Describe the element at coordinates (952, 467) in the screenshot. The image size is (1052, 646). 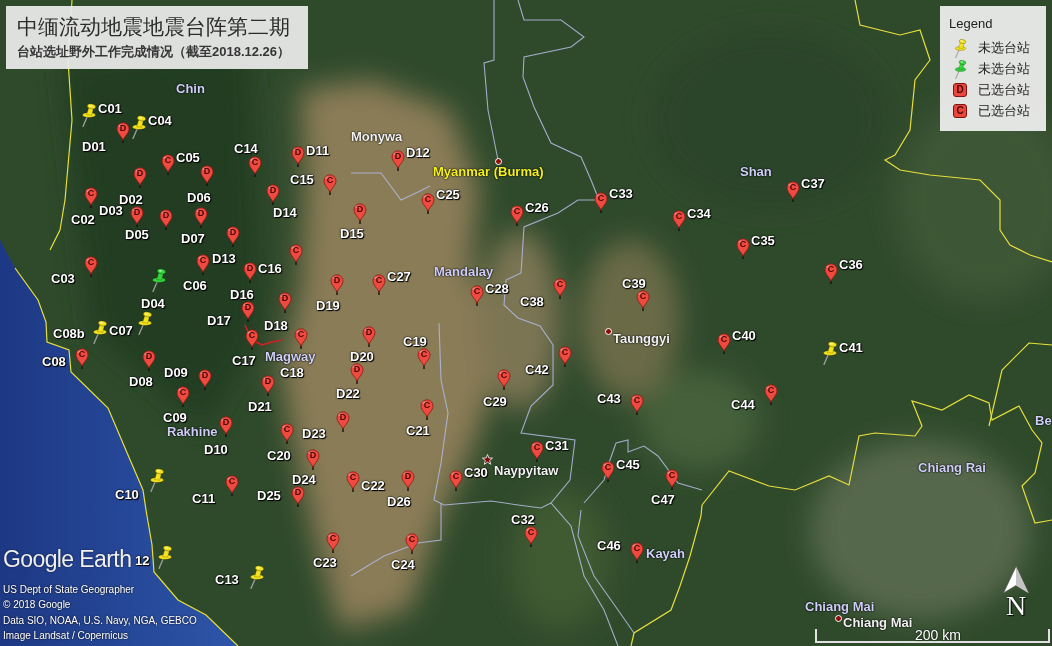
I see `place-label: Chiang Rai` at that location.